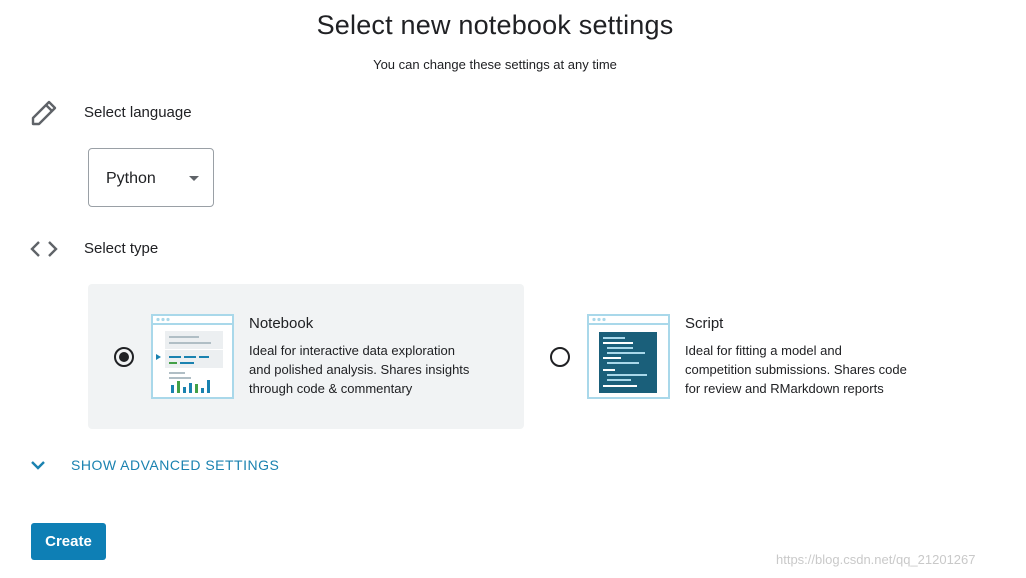 The height and width of the screenshot is (578, 1026). Describe the element at coordinates (138, 112) in the screenshot. I see `select-language-label: Select language` at that location.